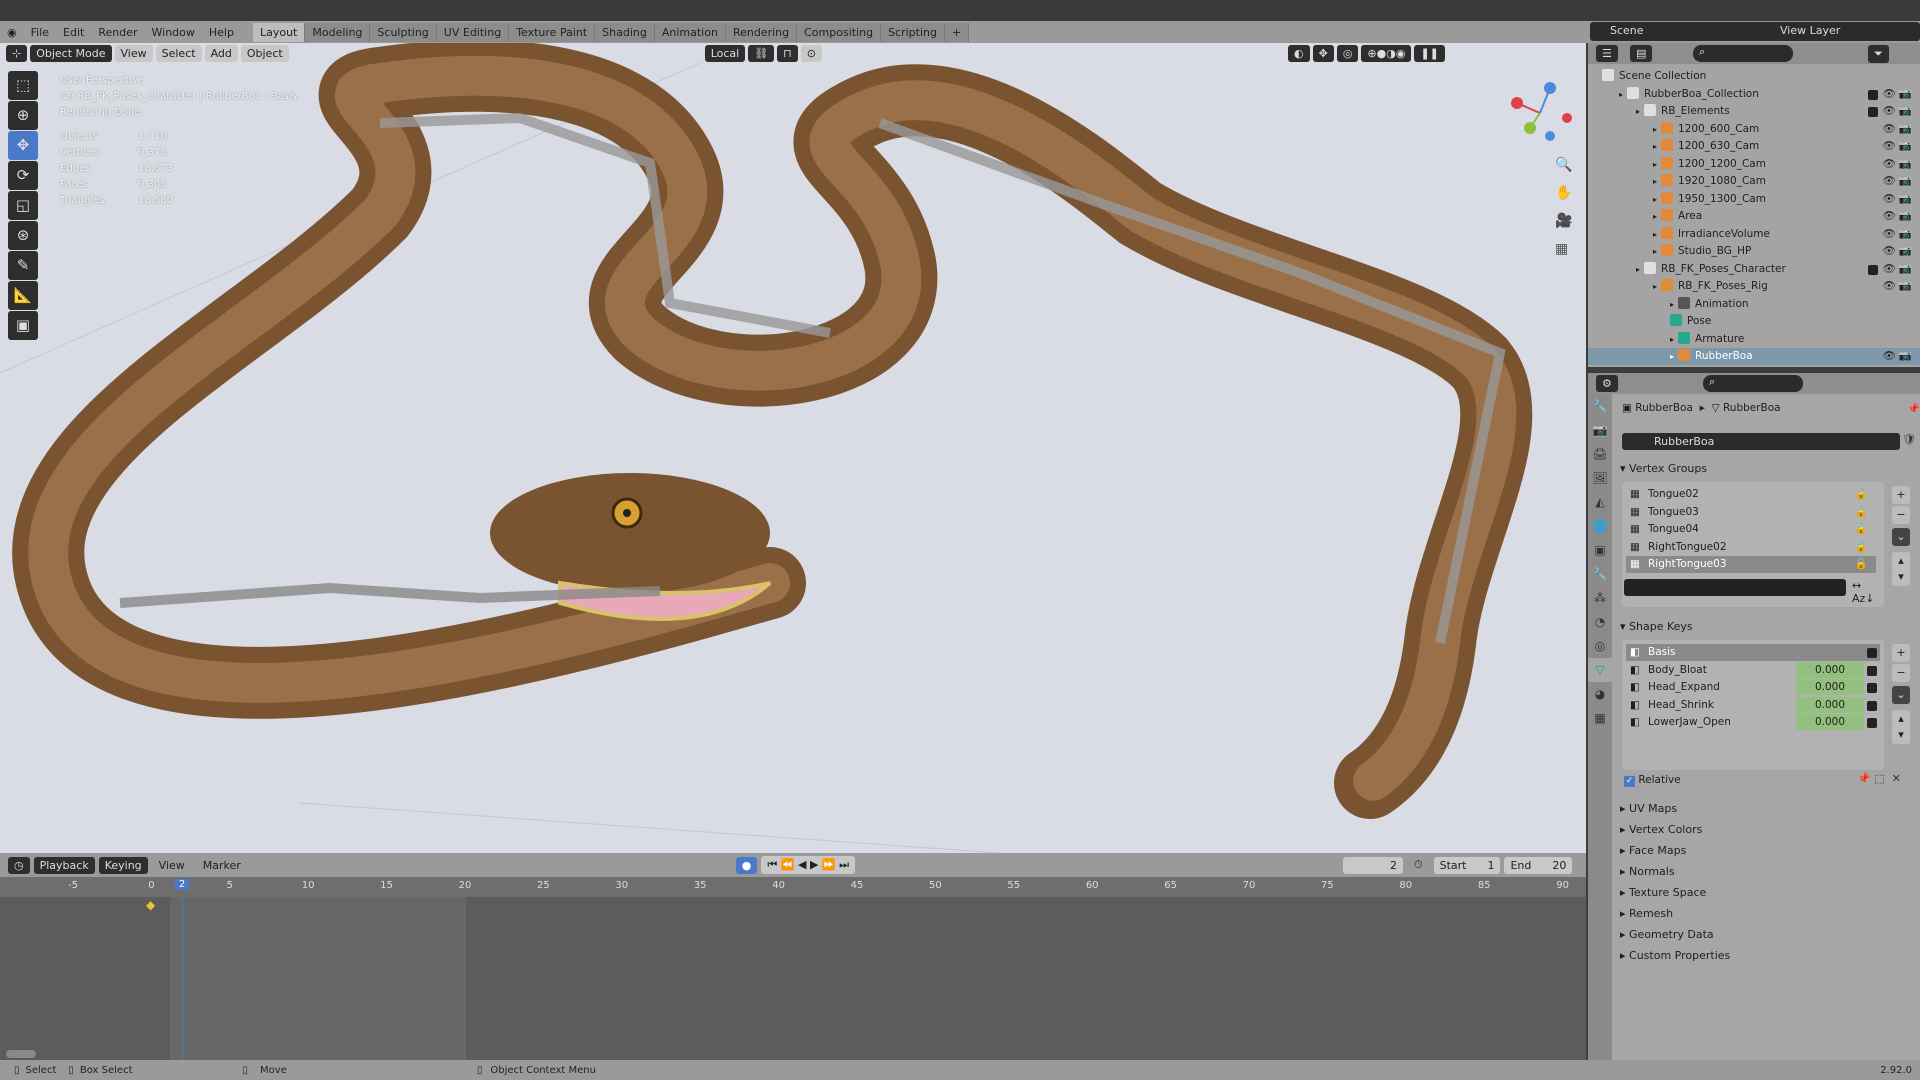  What do you see at coordinates (1656, 626) in the screenshot?
I see `shape-keys-header: ▾ Shape Keys` at bounding box center [1656, 626].